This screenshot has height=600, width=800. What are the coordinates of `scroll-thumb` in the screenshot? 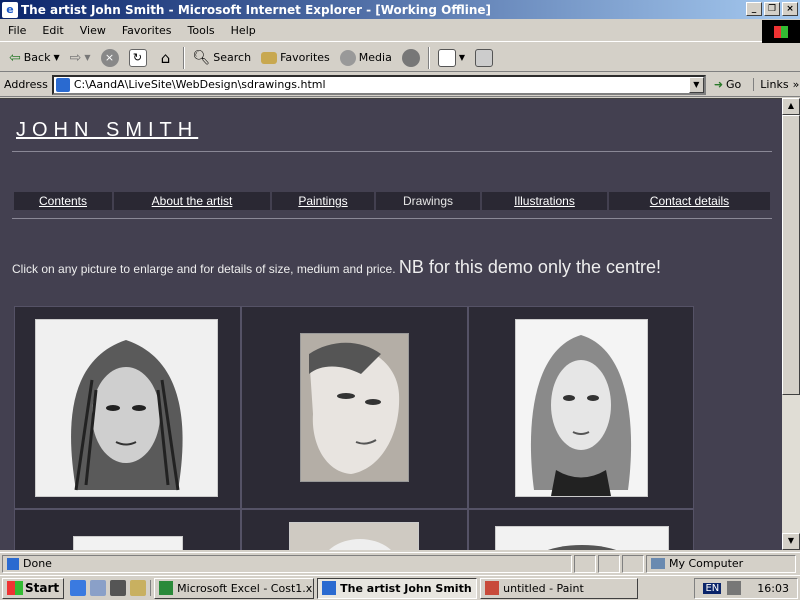 It's located at (791, 255).